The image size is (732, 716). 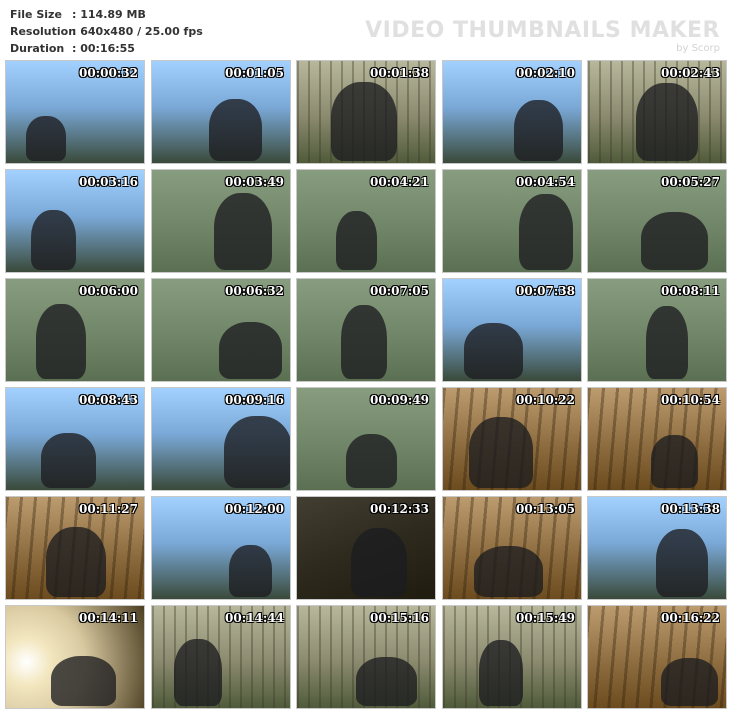 What do you see at coordinates (399, 73) in the screenshot?
I see `timestamp-label: 00:01:38` at bounding box center [399, 73].